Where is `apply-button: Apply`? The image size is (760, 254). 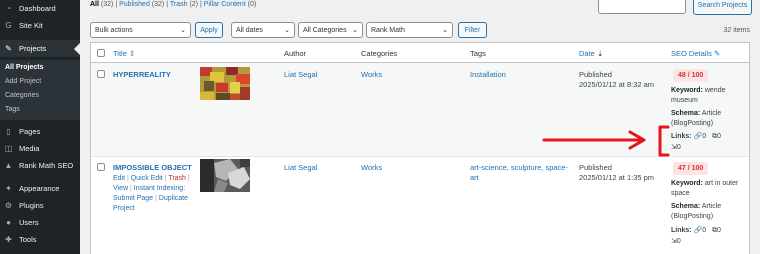 apply-button: Apply is located at coordinates (209, 30).